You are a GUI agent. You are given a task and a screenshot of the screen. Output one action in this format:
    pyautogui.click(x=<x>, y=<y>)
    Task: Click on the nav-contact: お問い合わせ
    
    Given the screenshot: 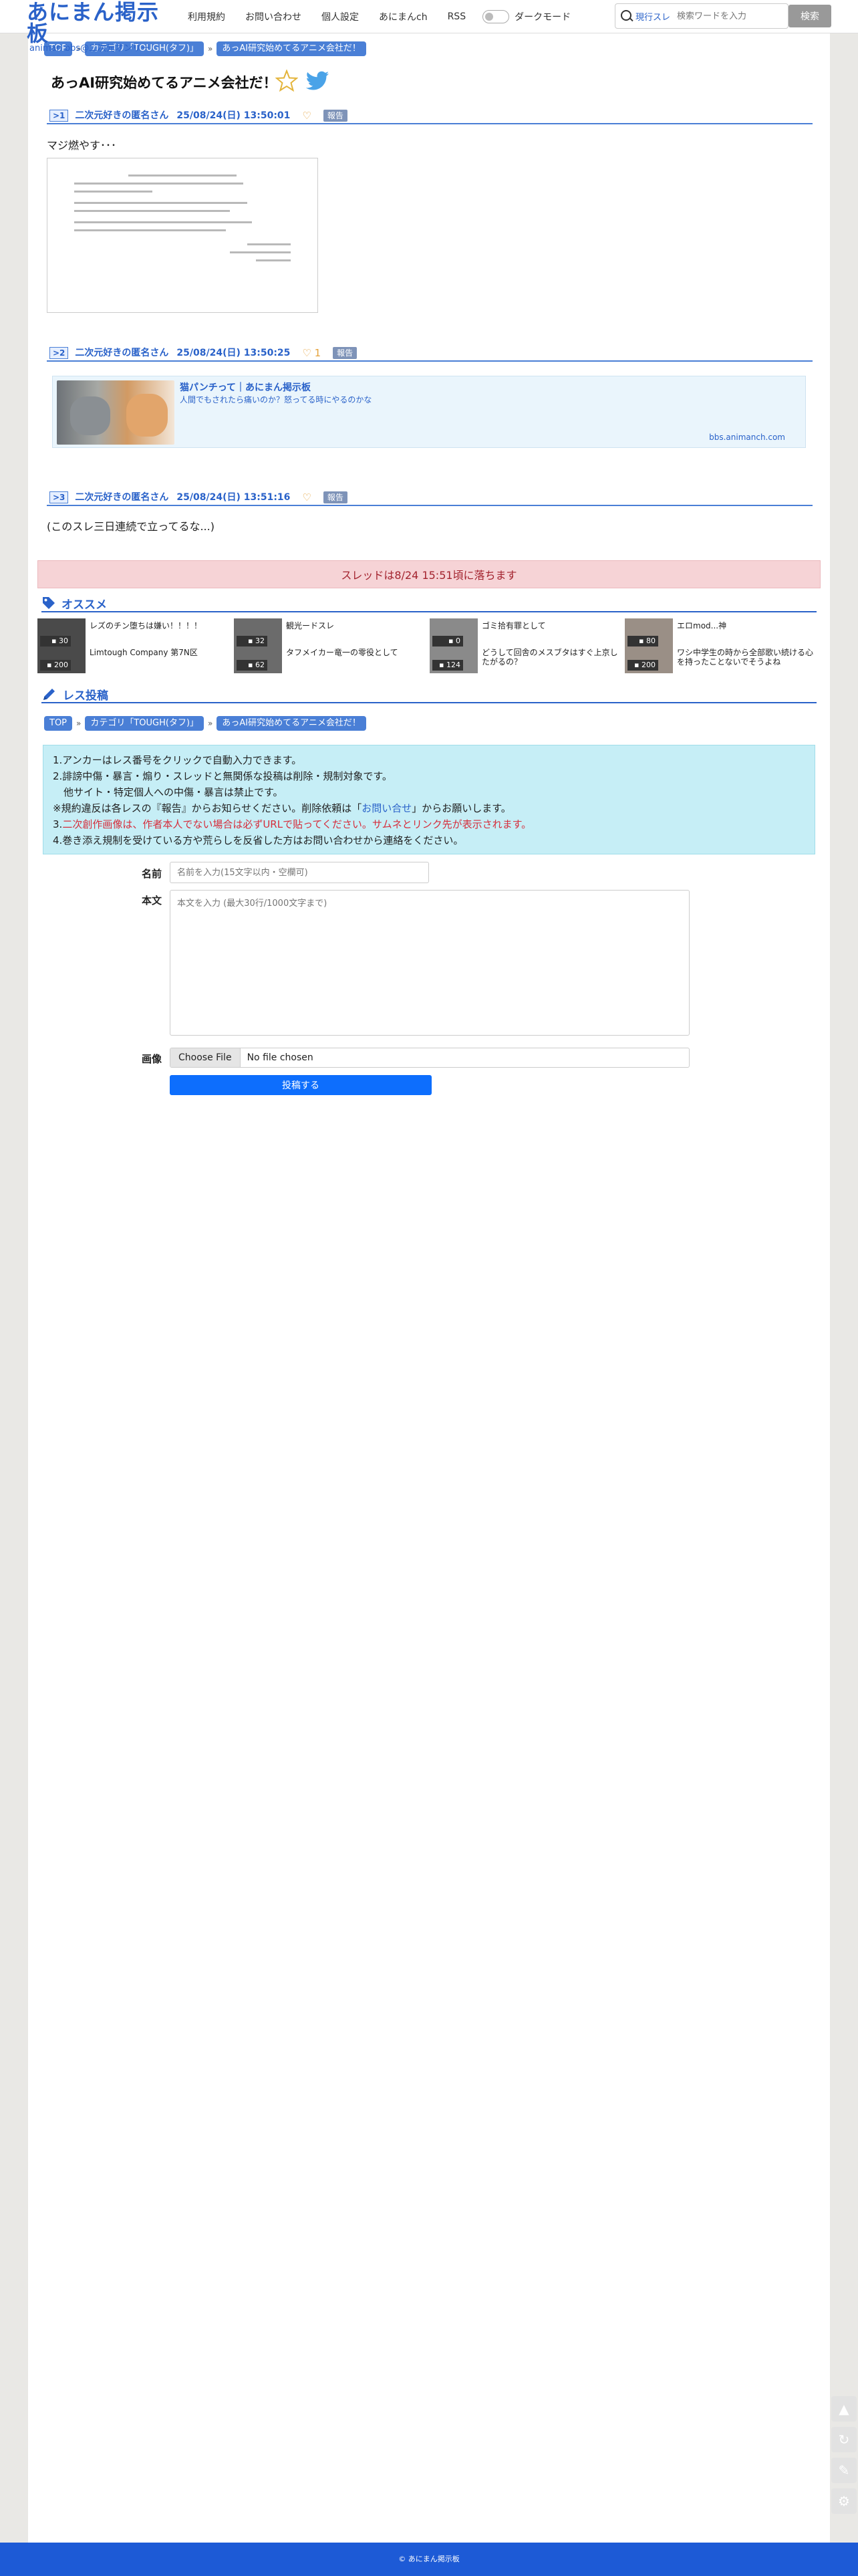 What is the action you would take?
    pyautogui.click(x=273, y=16)
    